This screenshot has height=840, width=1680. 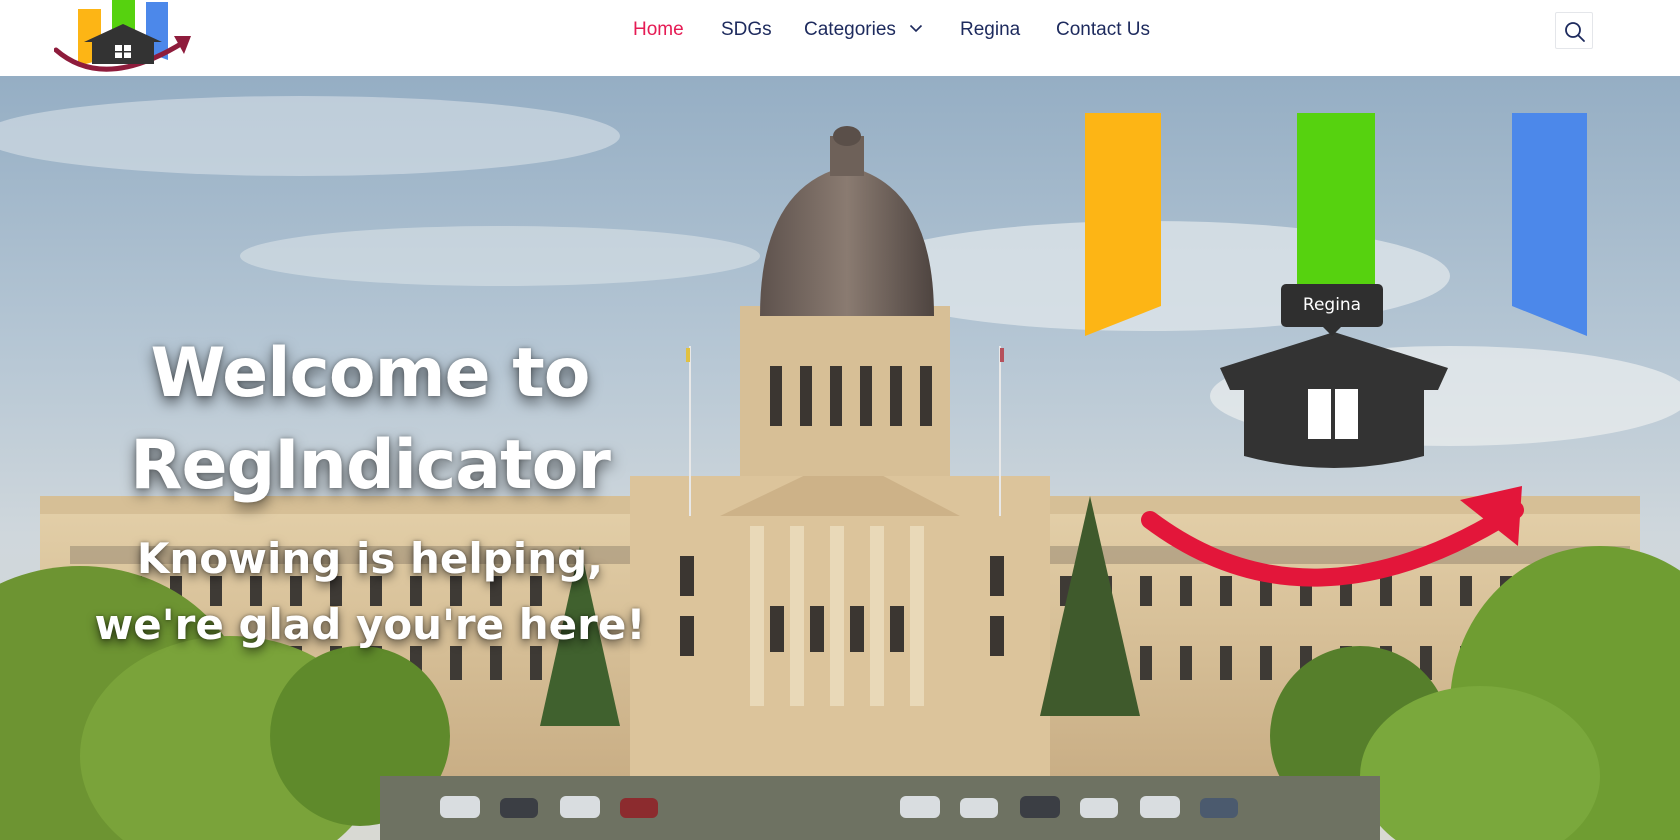 I want to click on growth-arrow, so click(x=1332, y=544).